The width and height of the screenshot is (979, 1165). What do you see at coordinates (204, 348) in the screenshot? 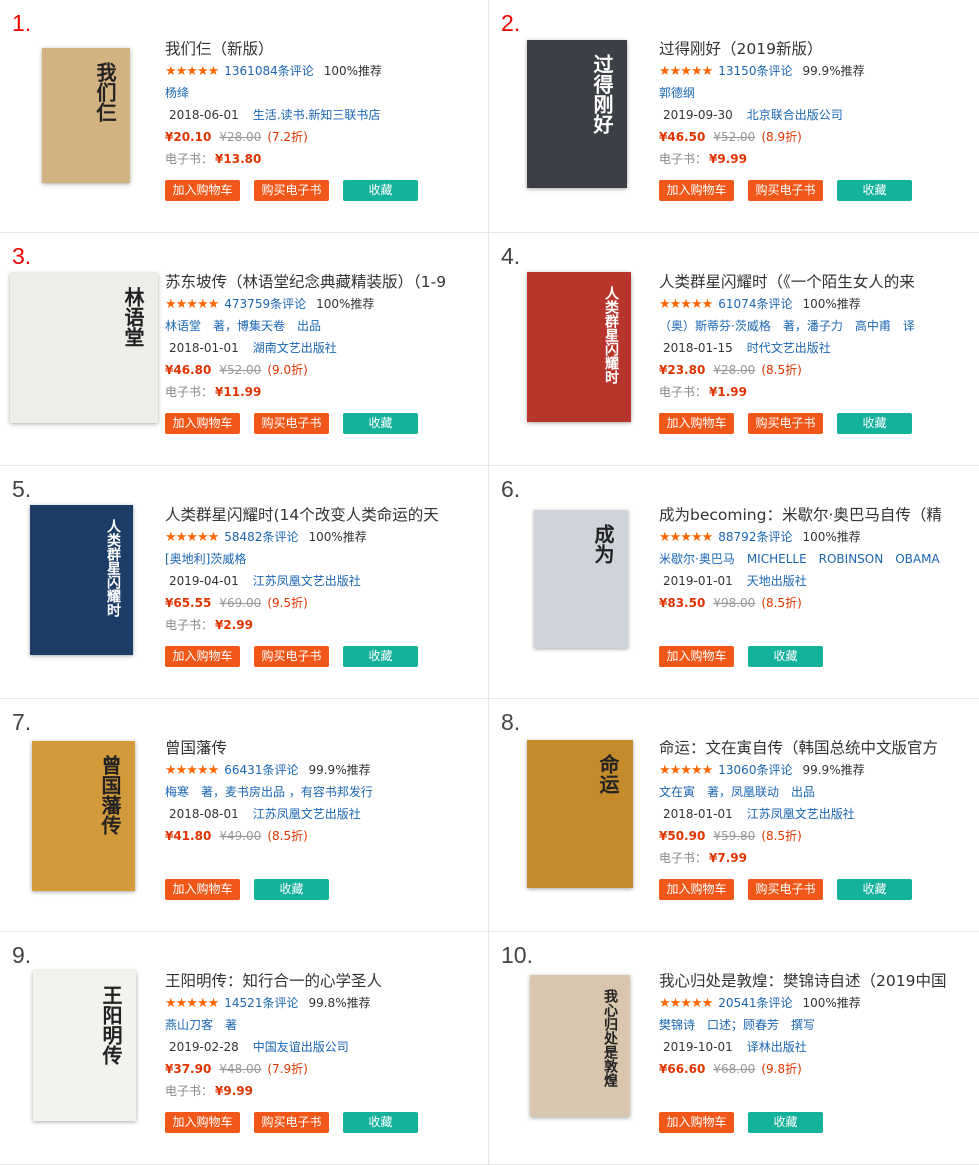
I see `publish-date: 2018-01-01` at bounding box center [204, 348].